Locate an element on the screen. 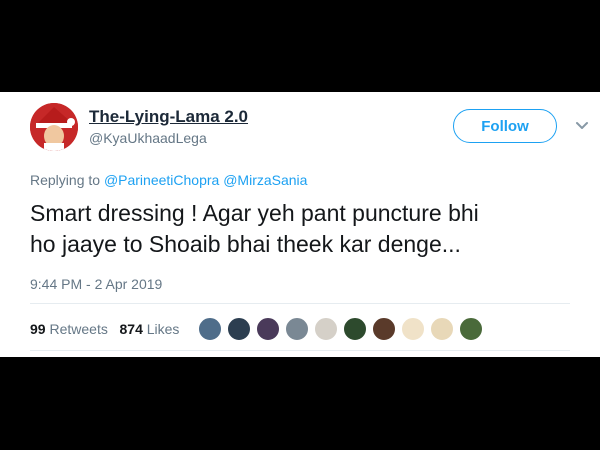 The height and width of the screenshot is (450, 600). likes-count: 874 is located at coordinates (131, 329).